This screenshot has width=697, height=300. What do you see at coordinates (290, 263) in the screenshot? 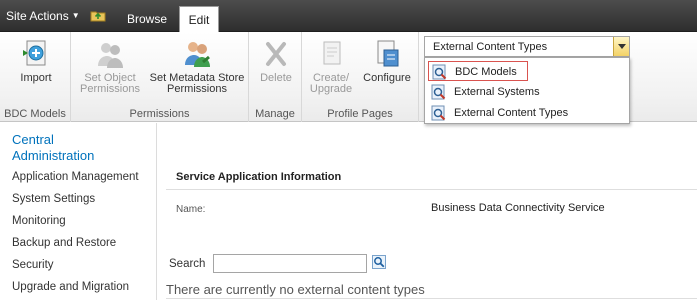
I see `search-input` at bounding box center [290, 263].